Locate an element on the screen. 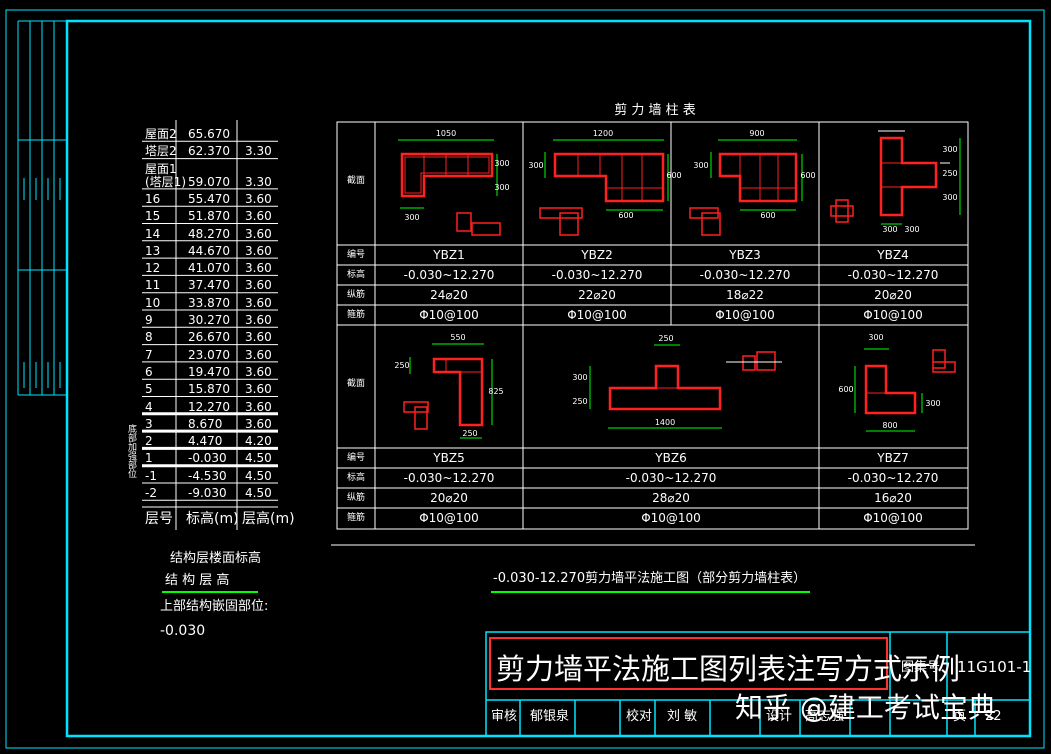 Image resolution: width=1051 pixels, height=754 pixels. dim-ybz6-d: 1400 is located at coordinates (665, 422).